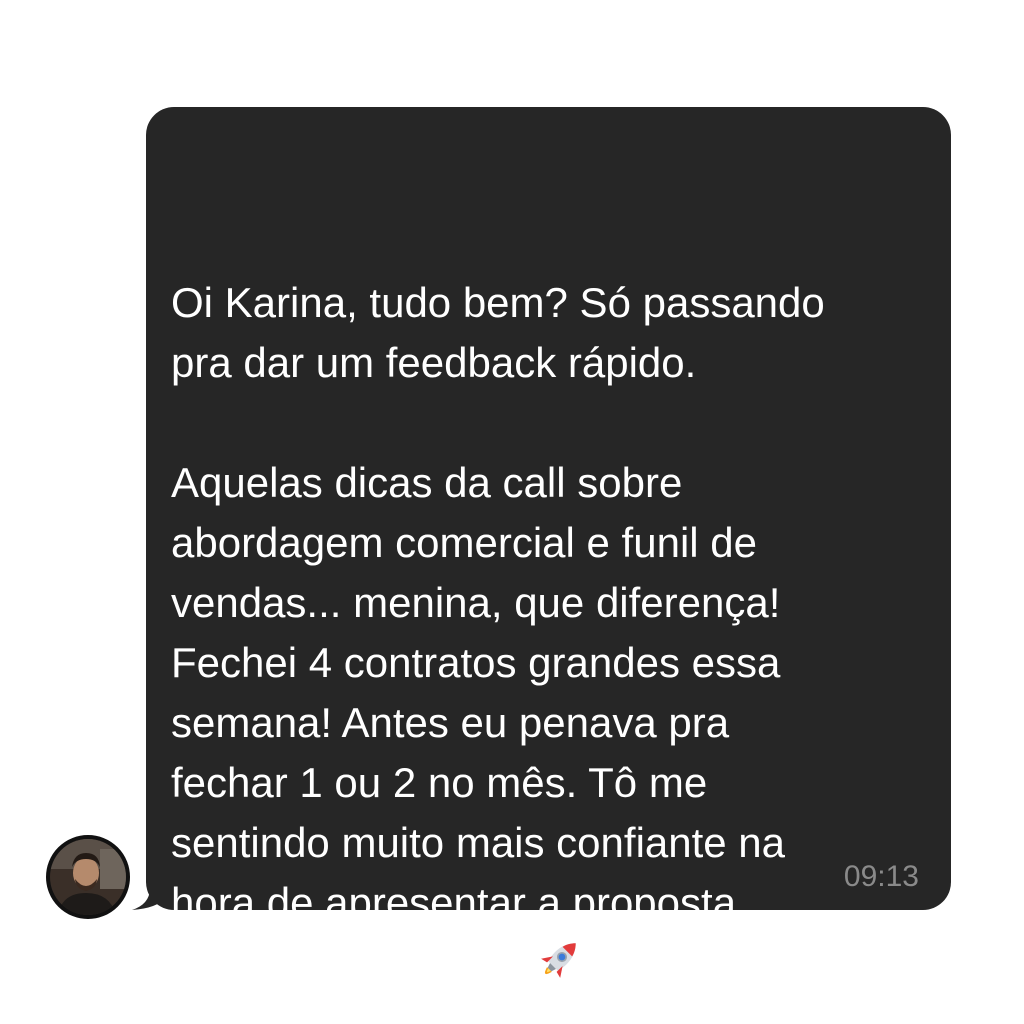  I want to click on message-line: fechar 1 ou 2 no mês. Tô me, so click(439, 782).